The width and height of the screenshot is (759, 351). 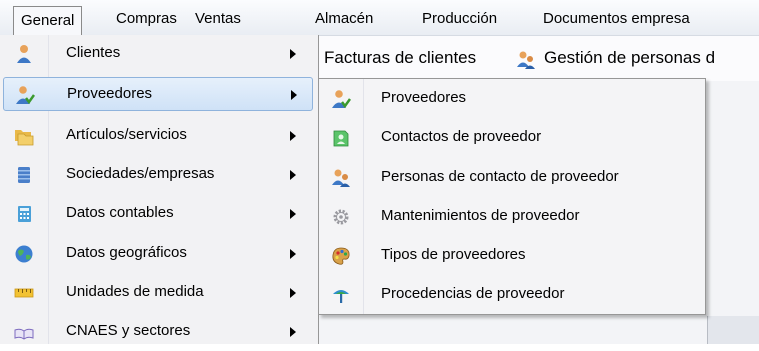 I want to click on person-icon, so click(x=24, y=54).